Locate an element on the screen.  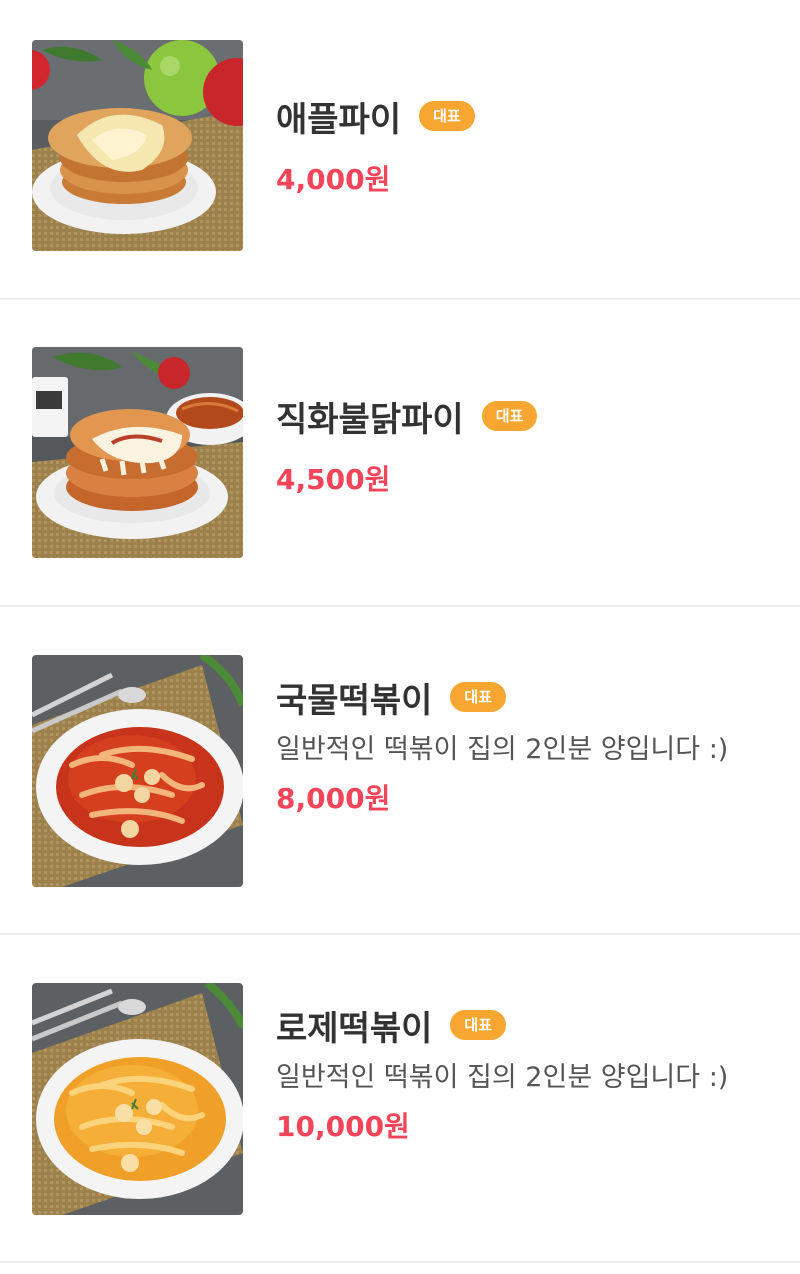
menu-item-name: 직화불닭파이 is located at coordinates (370, 419).